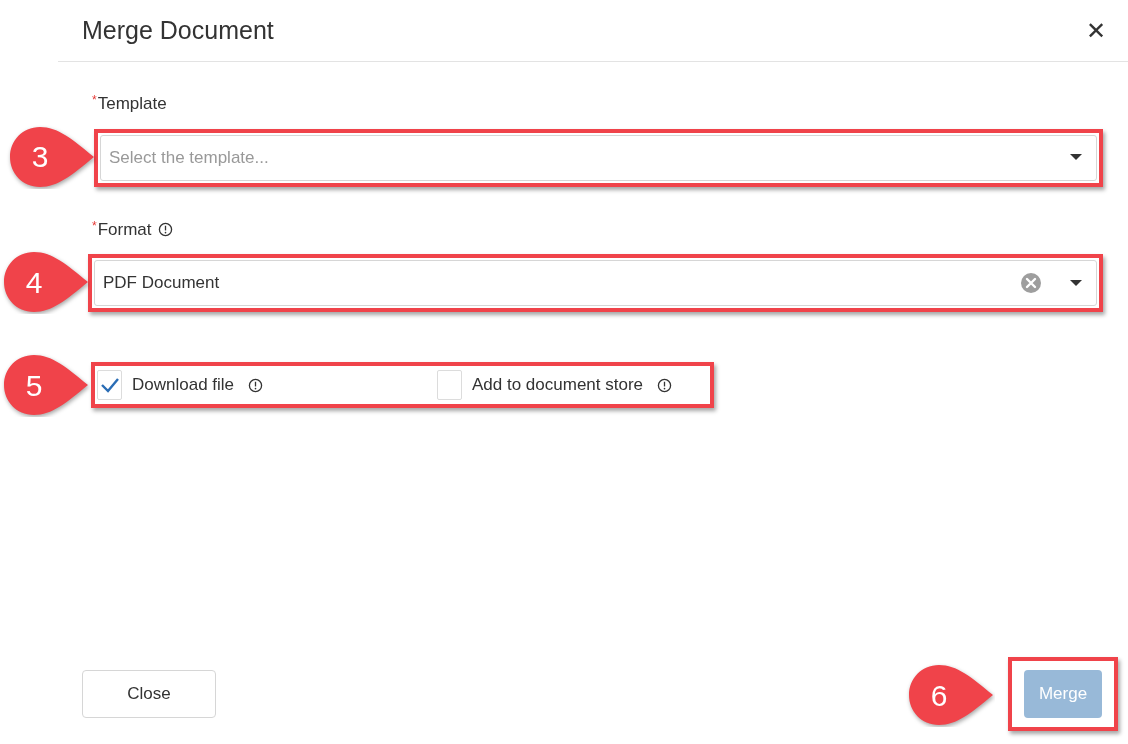 The width and height of the screenshot is (1128, 744). I want to click on checkbox-label: Add to document store, so click(558, 385).